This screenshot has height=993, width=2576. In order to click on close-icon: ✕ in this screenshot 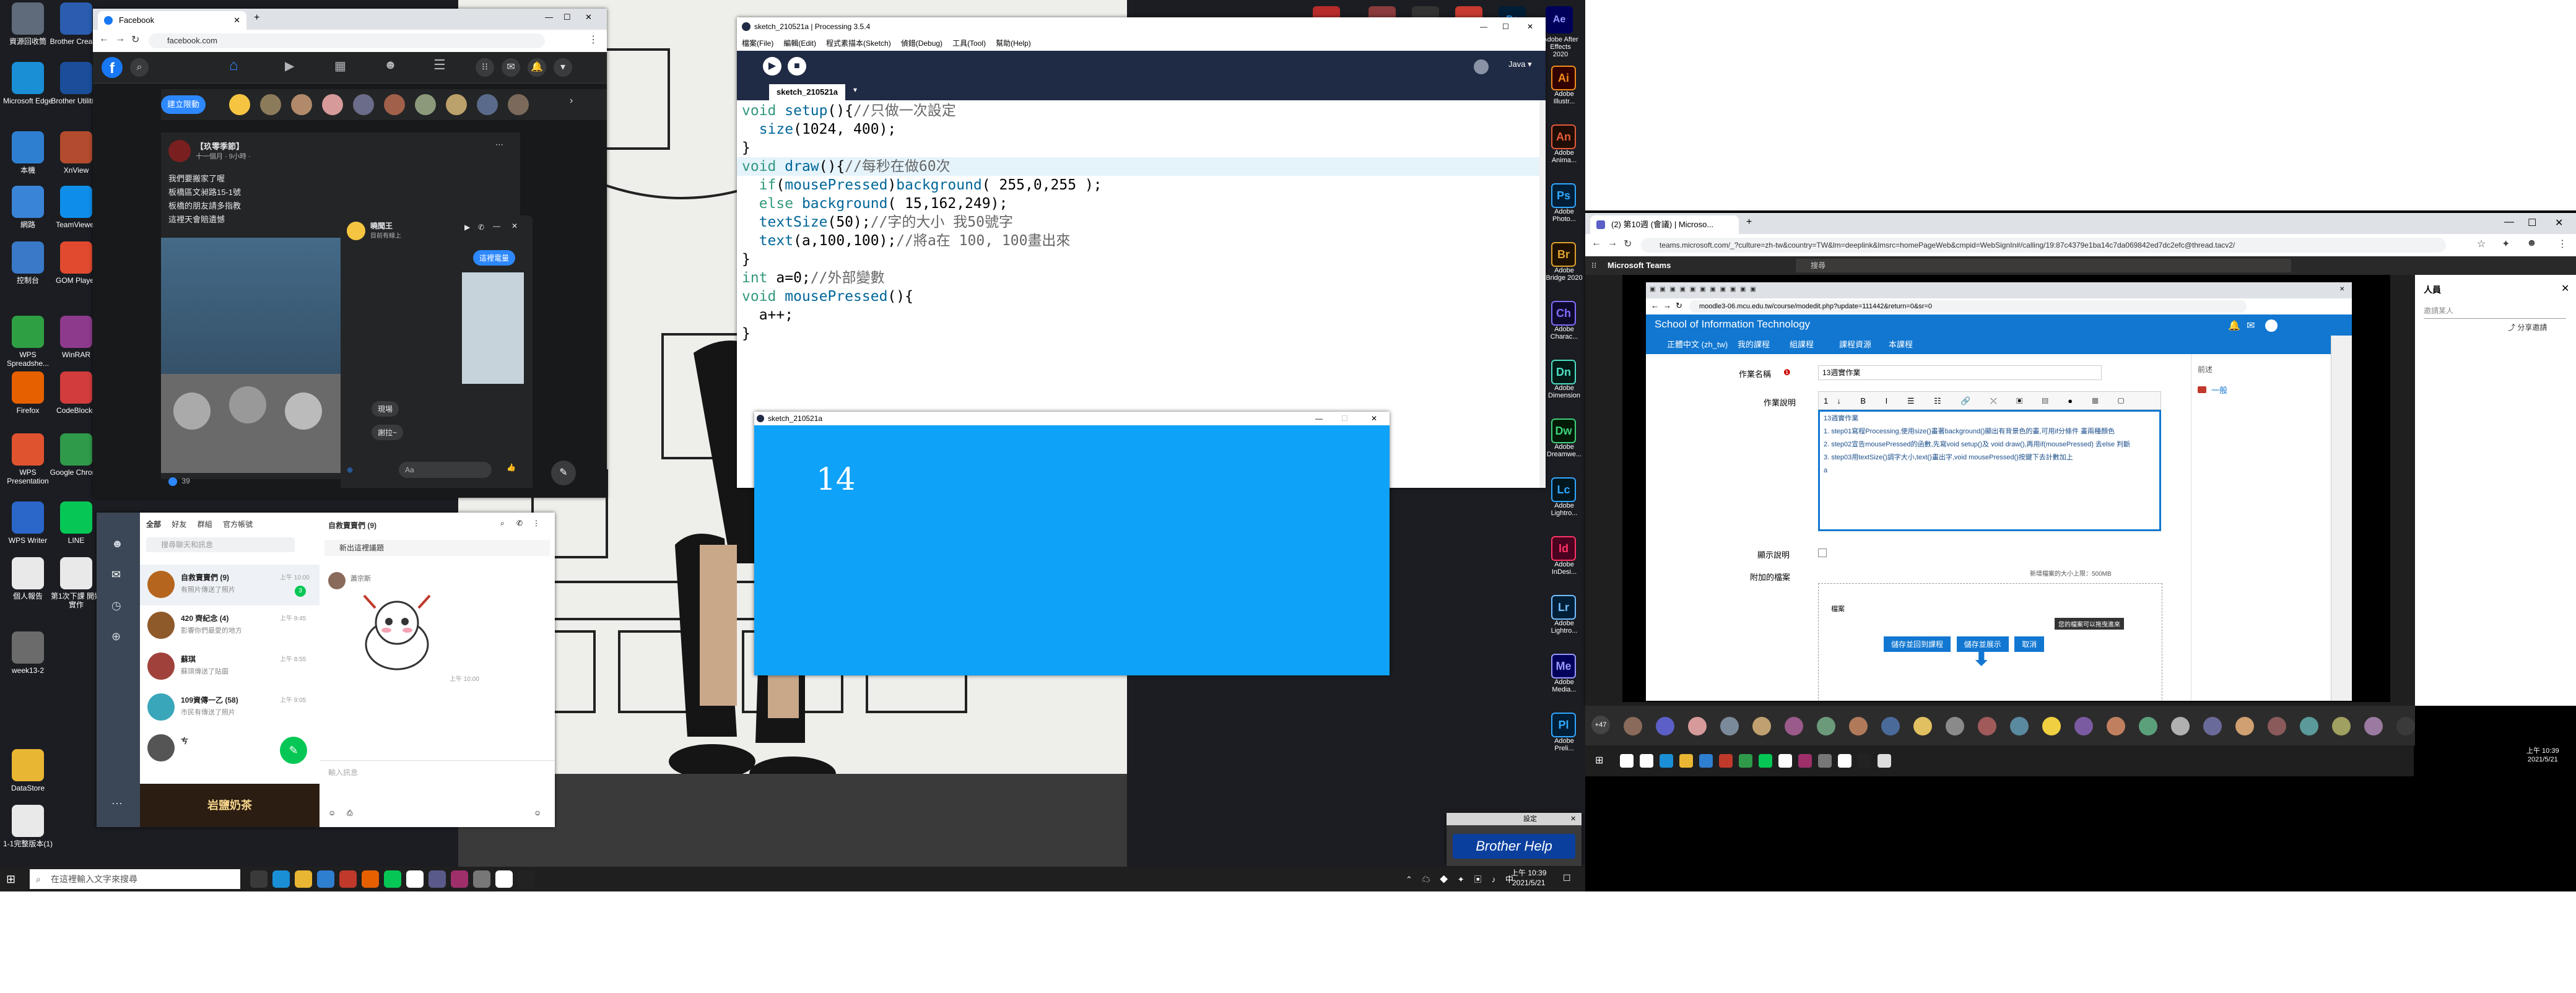, I will do `click(236, 20)`.